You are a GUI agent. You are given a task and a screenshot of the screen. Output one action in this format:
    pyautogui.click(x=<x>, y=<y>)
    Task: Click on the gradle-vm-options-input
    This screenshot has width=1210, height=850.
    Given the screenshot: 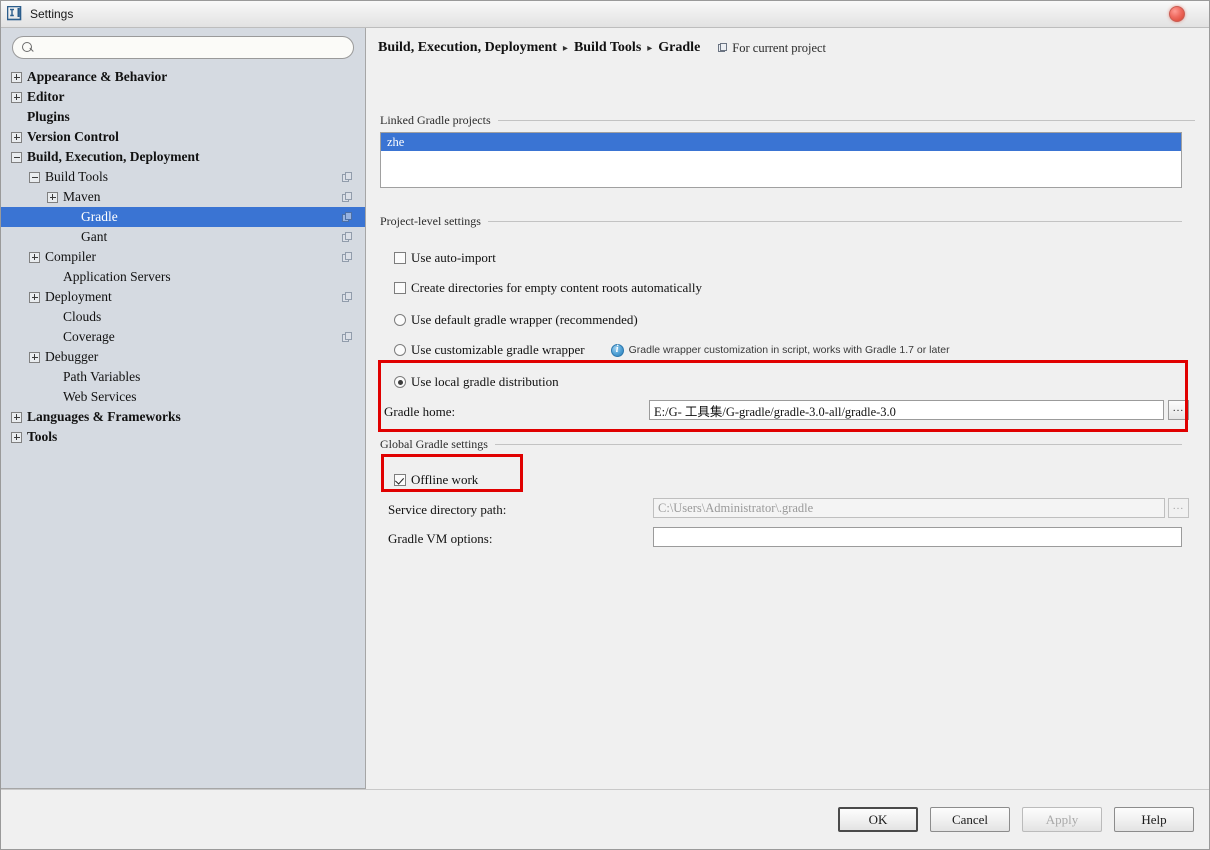 What is the action you would take?
    pyautogui.click(x=917, y=537)
    